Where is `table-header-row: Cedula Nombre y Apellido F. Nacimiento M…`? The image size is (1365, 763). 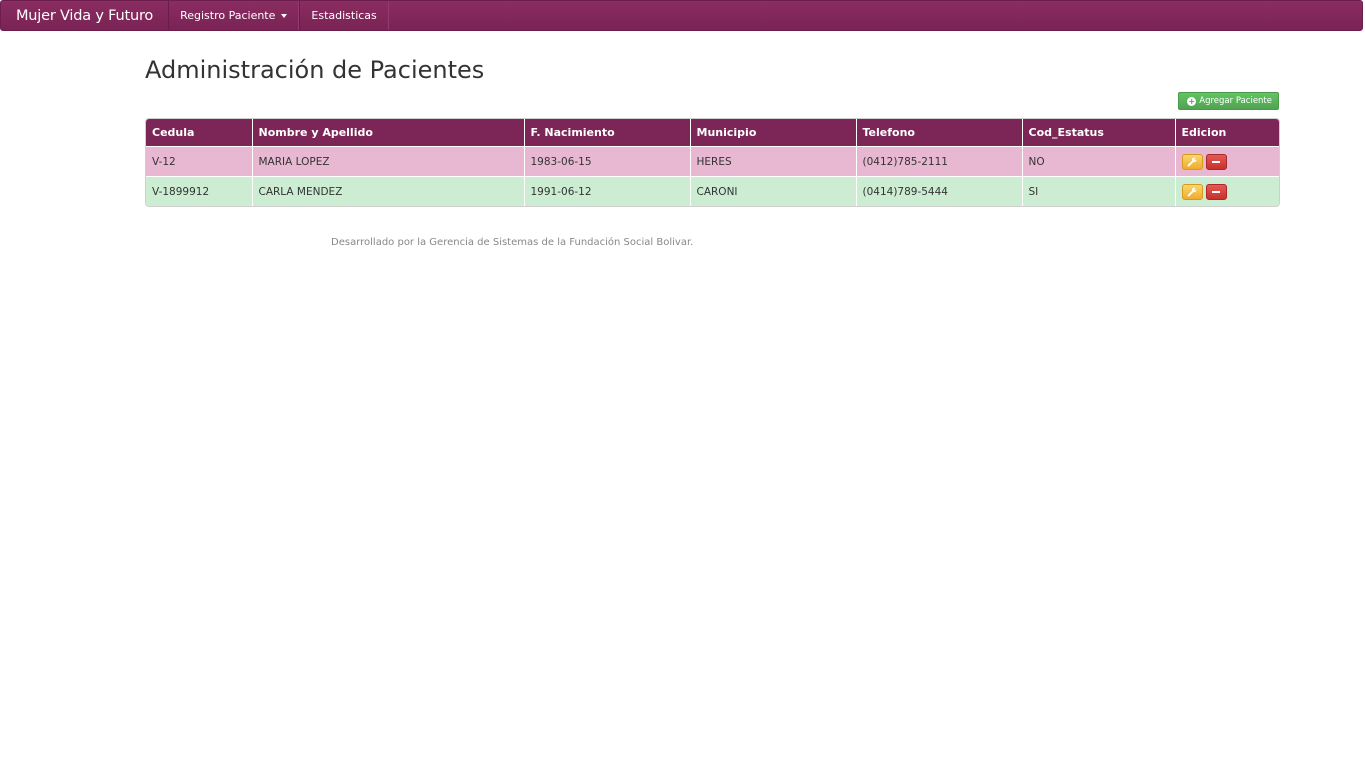 table-header-row: Cedula Nombre y Apellido F. Nacimiento M… is located at coordinates (712, 133).